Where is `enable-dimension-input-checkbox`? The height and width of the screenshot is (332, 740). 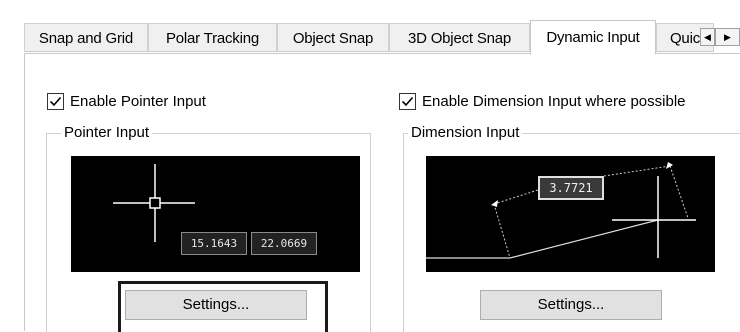
enable-dimension-input-checkbox is located at coordinates (407, 101).